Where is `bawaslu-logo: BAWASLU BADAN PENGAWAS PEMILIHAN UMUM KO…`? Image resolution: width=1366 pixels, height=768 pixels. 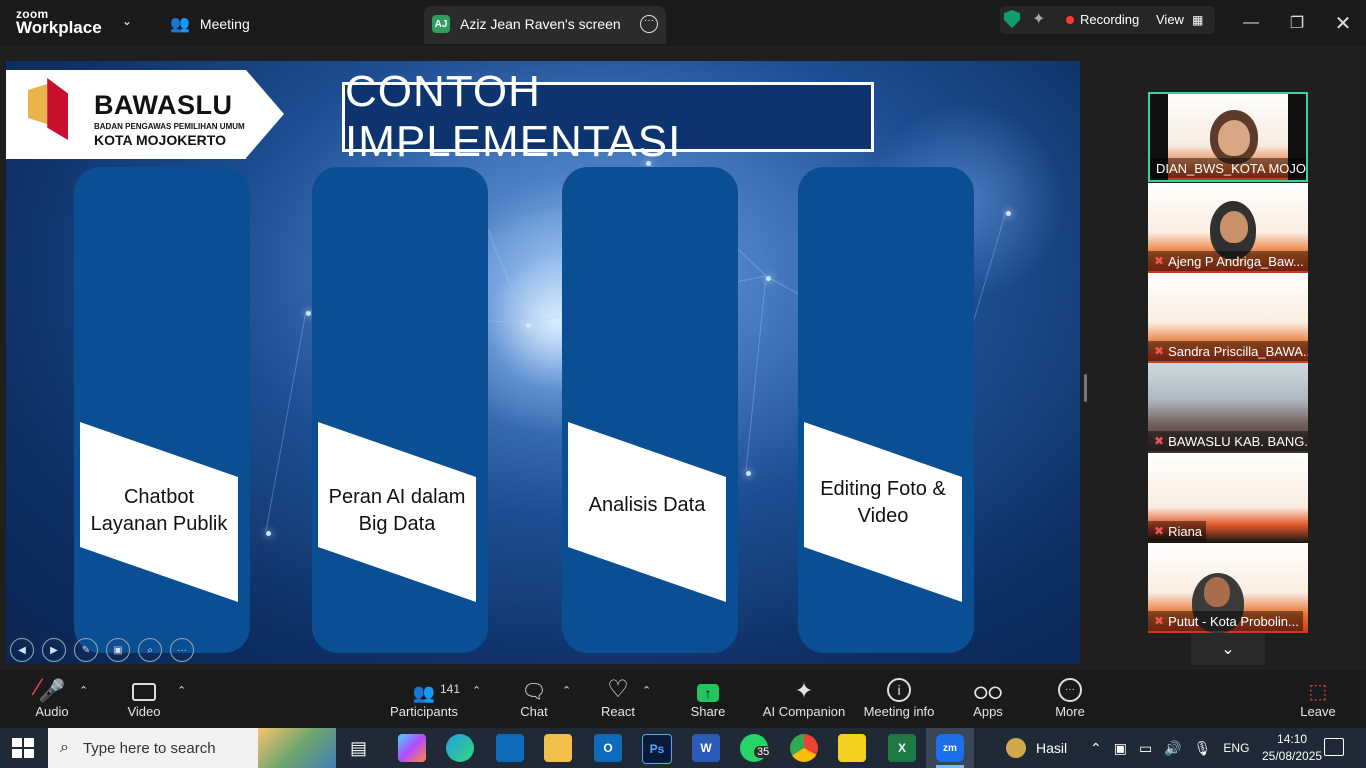
bawaslu-logo: BAWASLU BADAN PENGAWAS PEMILIHAN UMUM KO… is located at coordinates (126, 114).